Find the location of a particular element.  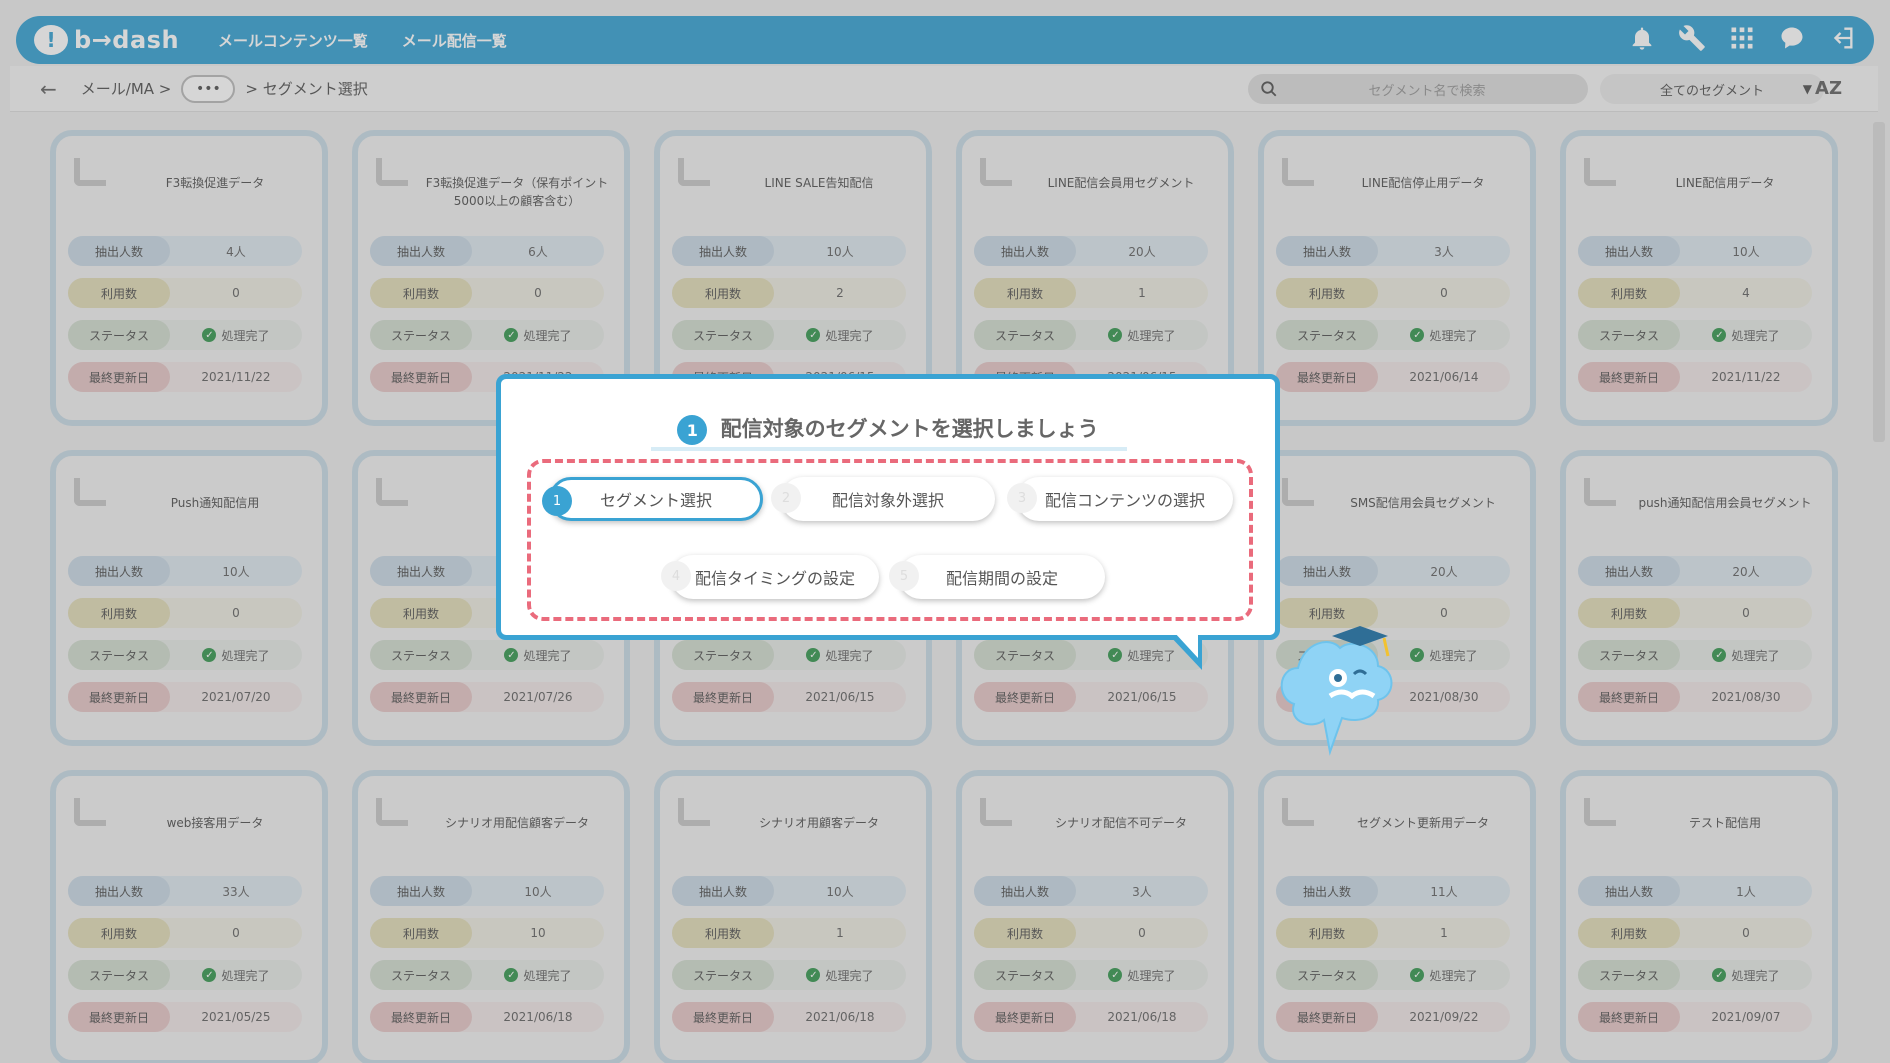

tutorial-step-badge: 1 is located at coordinates (692, 430).